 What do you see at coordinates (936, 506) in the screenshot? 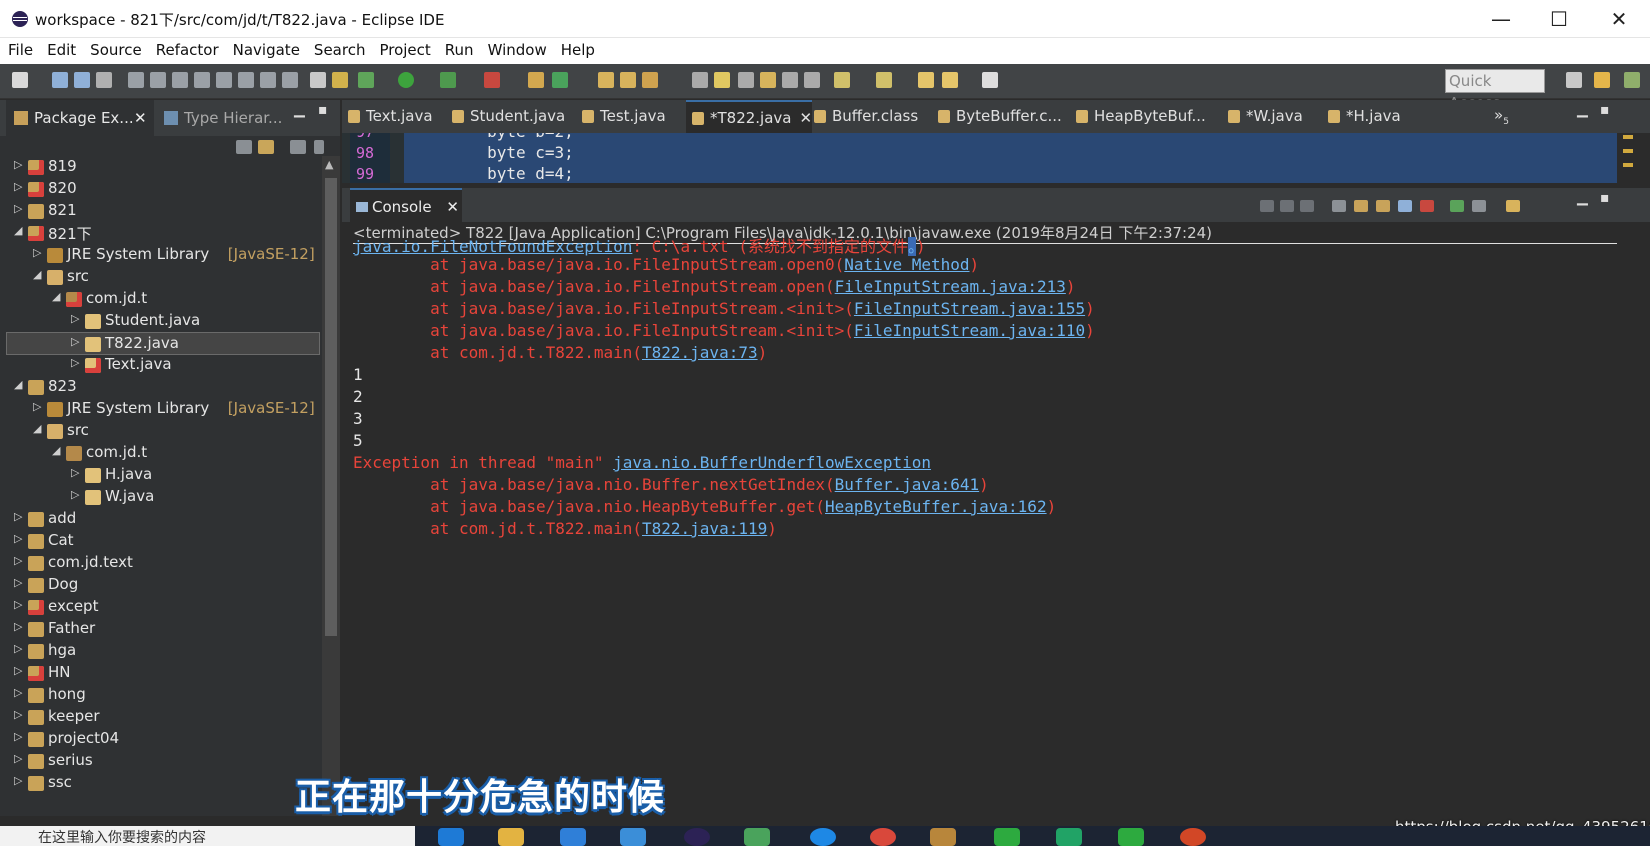
I see `frame-link: HeapByteBuffer.java:162` at bounding box center [936, 506].